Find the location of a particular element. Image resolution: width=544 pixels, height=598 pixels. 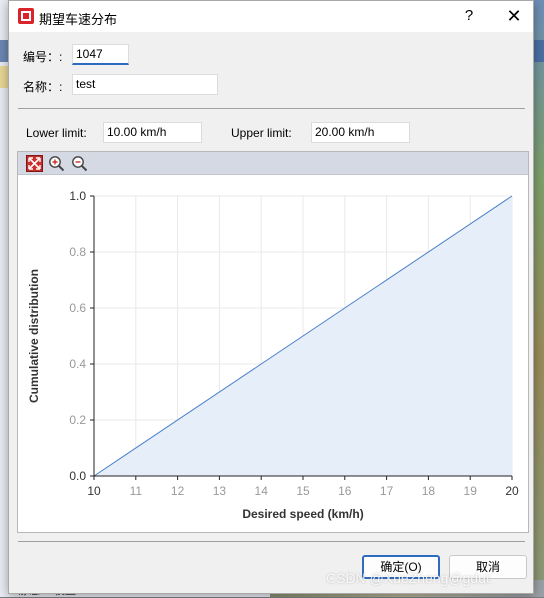

upper-limit-label: Upper limit: is located at coordinates (261, 133).